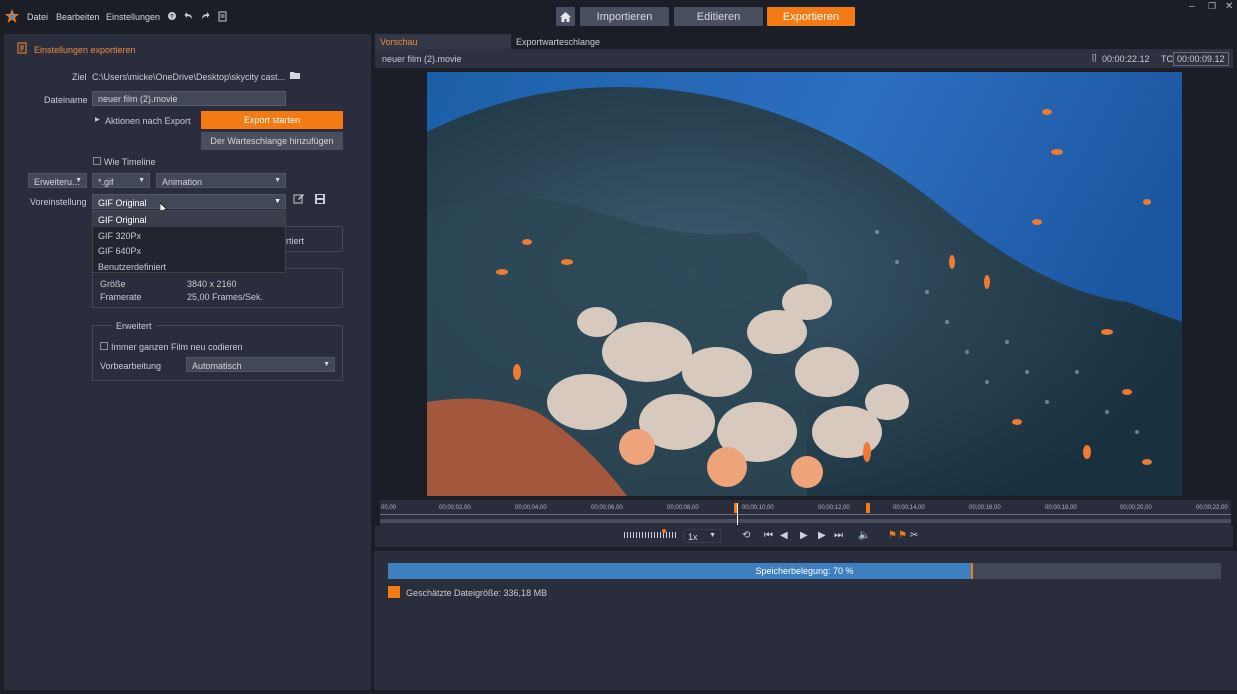 The height and width of the screenshot is (694, 1237). What do you see at coordinates (299, 200) in the screenshot?
I see `edit-preset-icon` at bounding box center [299, 200].